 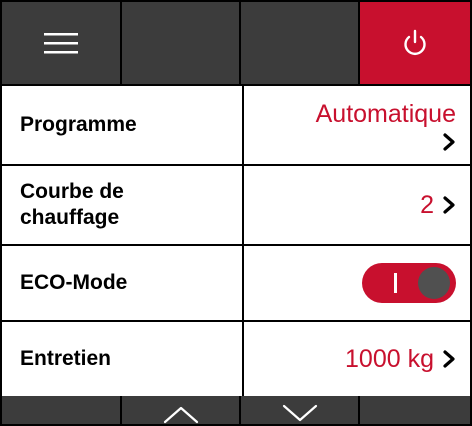 What do you see at coordinates (299, 413) in the screenshot?
I see `chevron-down-icon` at bounding box center [299, 413].